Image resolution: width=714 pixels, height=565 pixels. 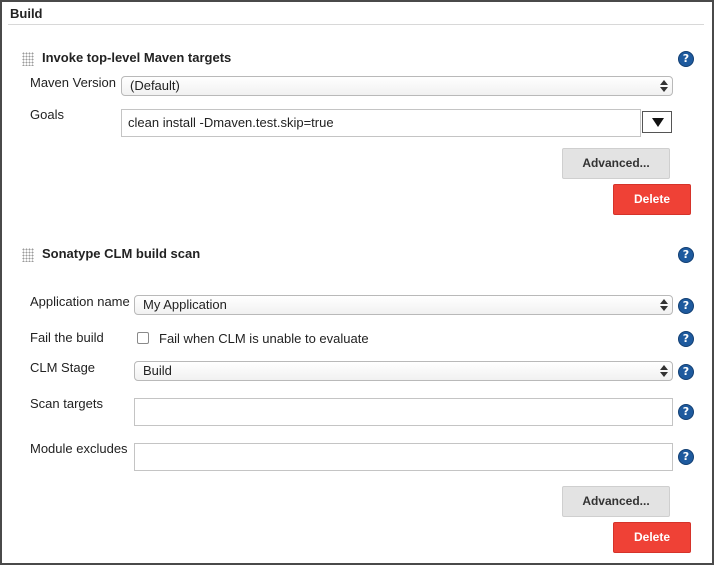 What do you see at coordinates (66, 403) in the screenshot?
I see `scan-targets-label: Scan targets` at bounding box center [66, 403].